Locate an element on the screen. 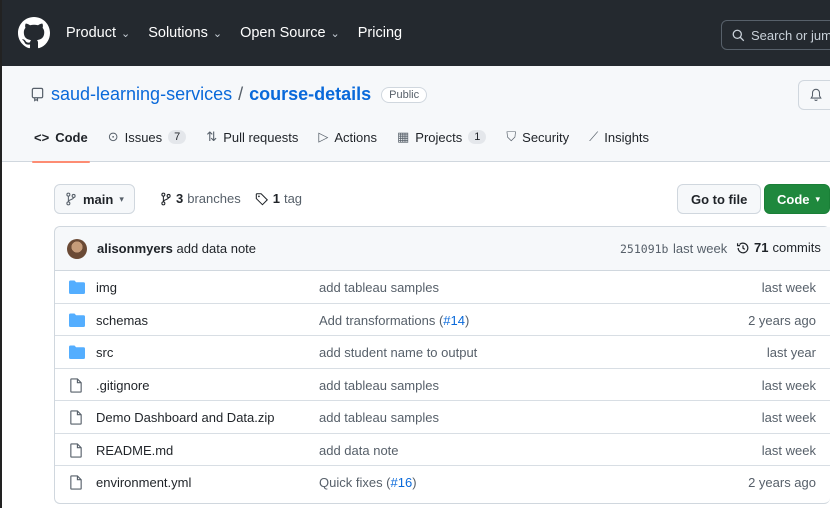 This screenshot has height=508, width=830. tab-projects: ▦ Projects 1 is located at coordinates (441, 143).